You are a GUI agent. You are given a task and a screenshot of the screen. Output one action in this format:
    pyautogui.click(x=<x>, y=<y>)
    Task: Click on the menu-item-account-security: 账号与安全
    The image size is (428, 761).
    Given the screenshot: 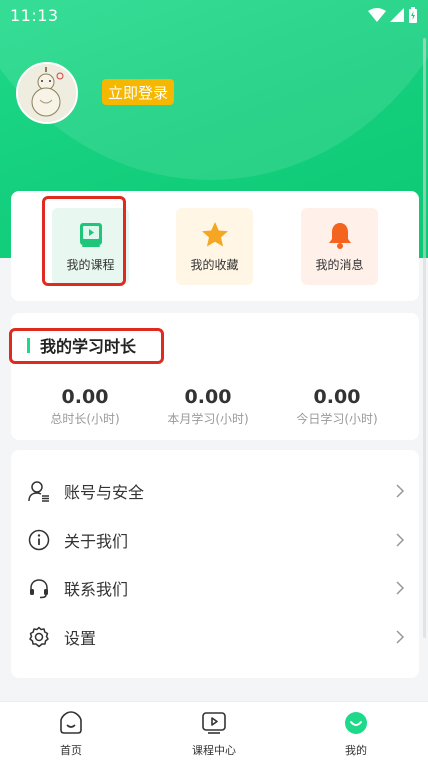 What is the action you would take?
    pyautogui.click(x=215, y=491)
    